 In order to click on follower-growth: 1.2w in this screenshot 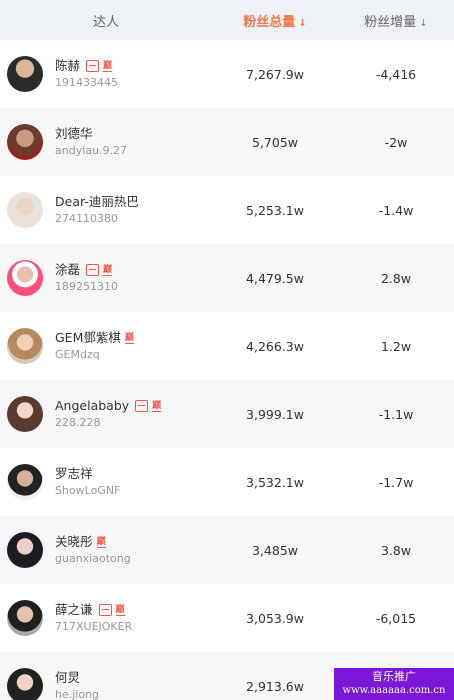, I will do `click(396, 346)`.